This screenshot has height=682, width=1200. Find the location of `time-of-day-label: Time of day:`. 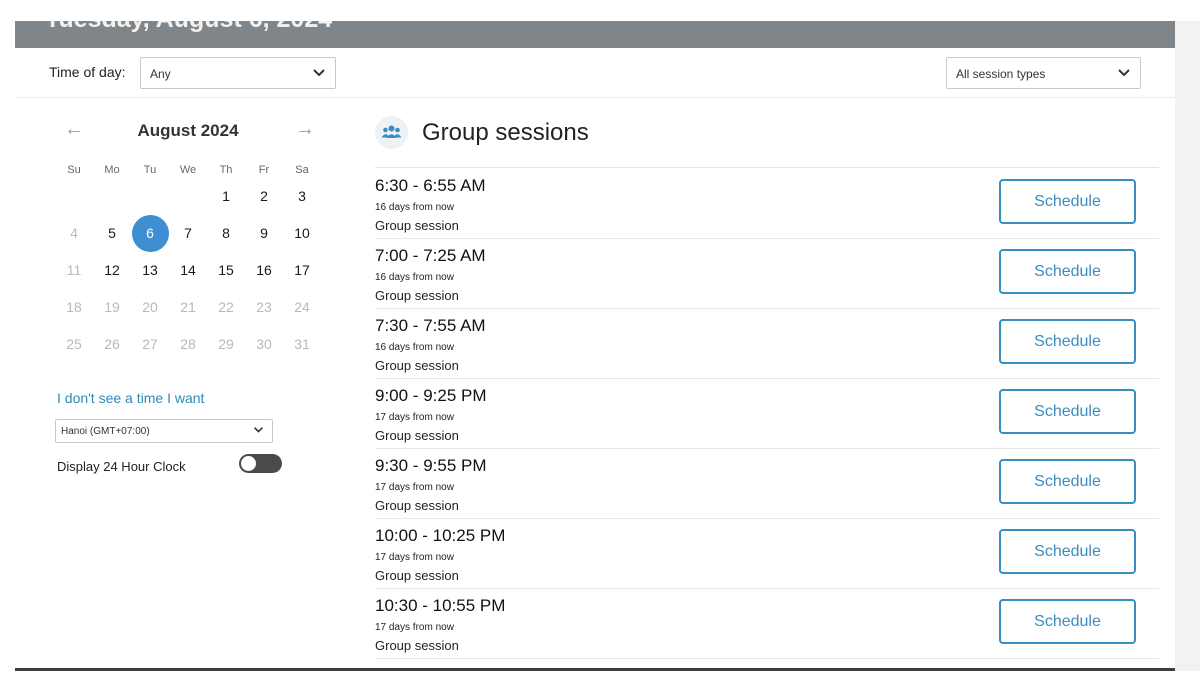

time-of-day-label: Time of day: is located at coordinates (87, 72).